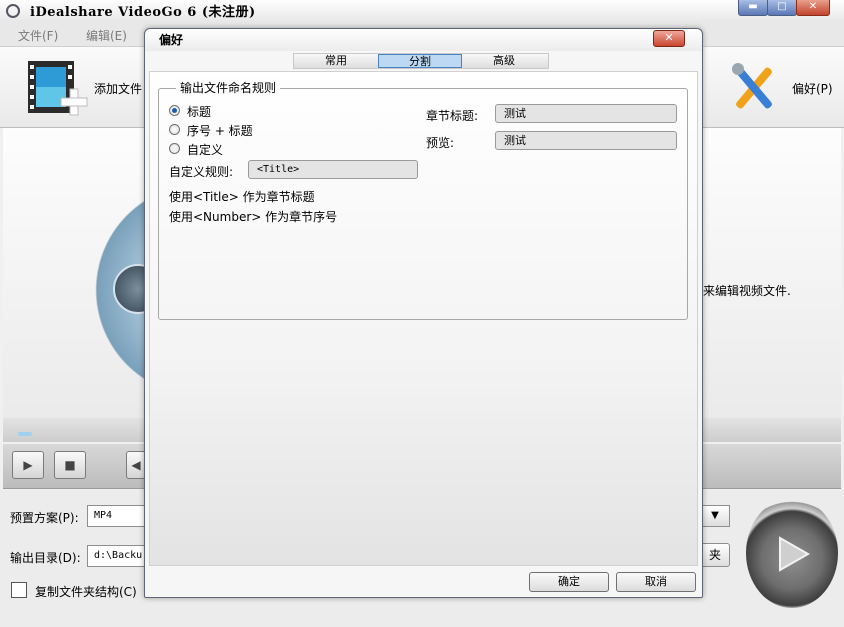  What do you see at coordinates (812, 88) in the screenshot?
I see `preferences-label: 偏好(P)` at bounding box center [812, 88].